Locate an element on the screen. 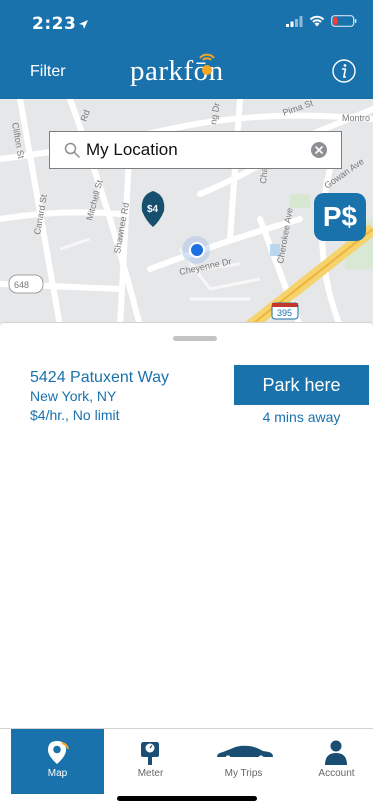 Image resolution: width=373 pixels, height=806 pixels. app-header: Filter parkfōn is located at coordinates (186, 71).